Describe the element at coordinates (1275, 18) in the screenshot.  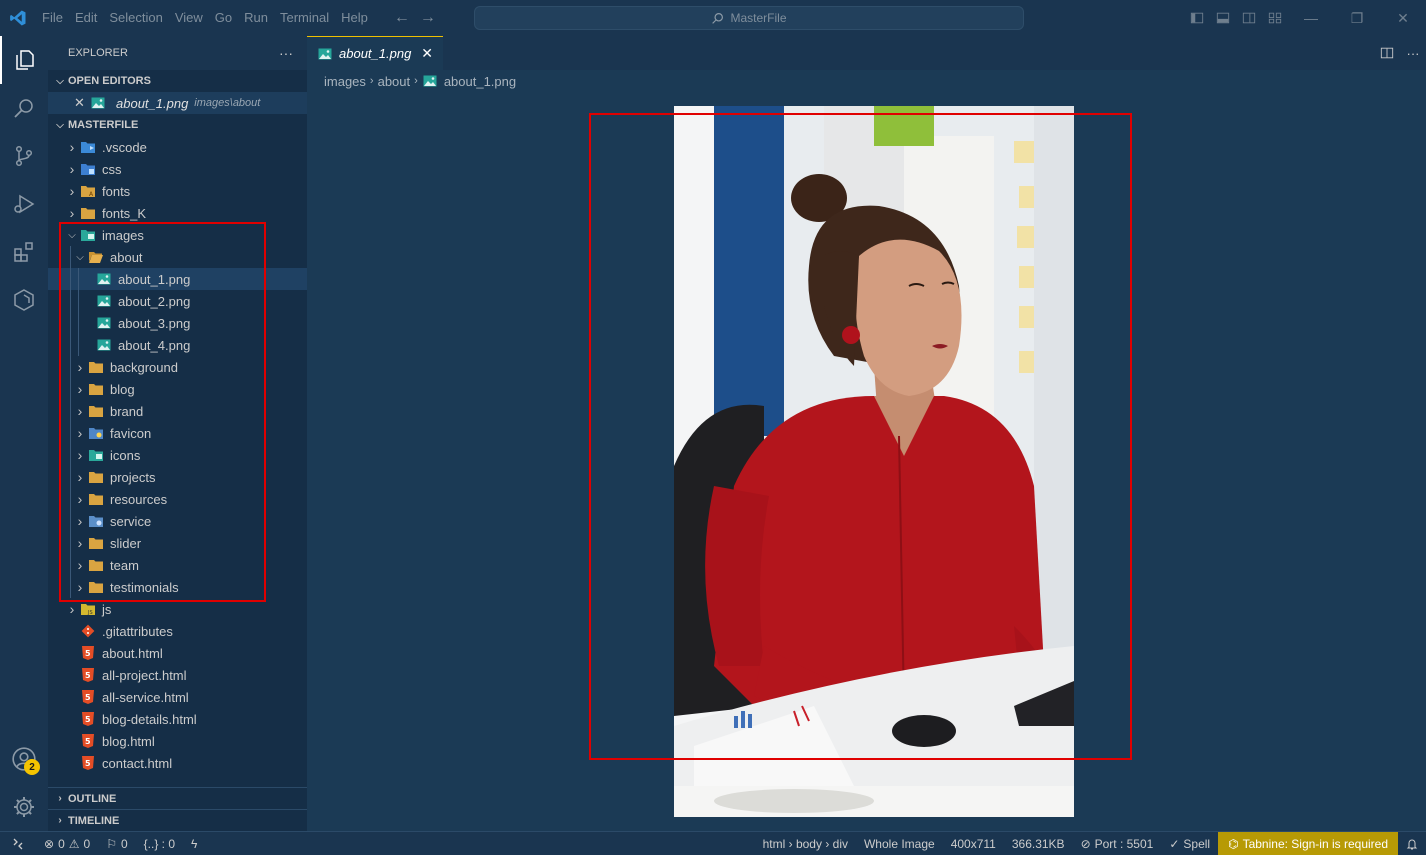
I see `customize-layout-icon` at that location.